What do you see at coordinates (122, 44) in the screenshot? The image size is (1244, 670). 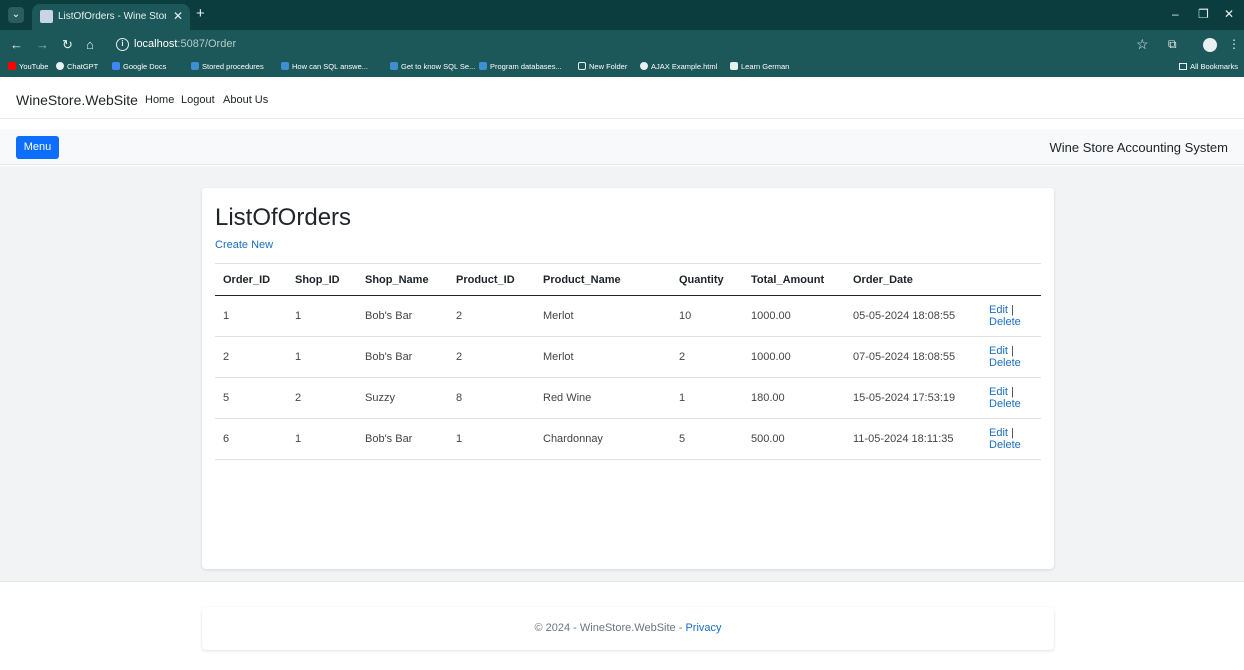 I see `site-info-icon: i` at bounding box center [122, 44].